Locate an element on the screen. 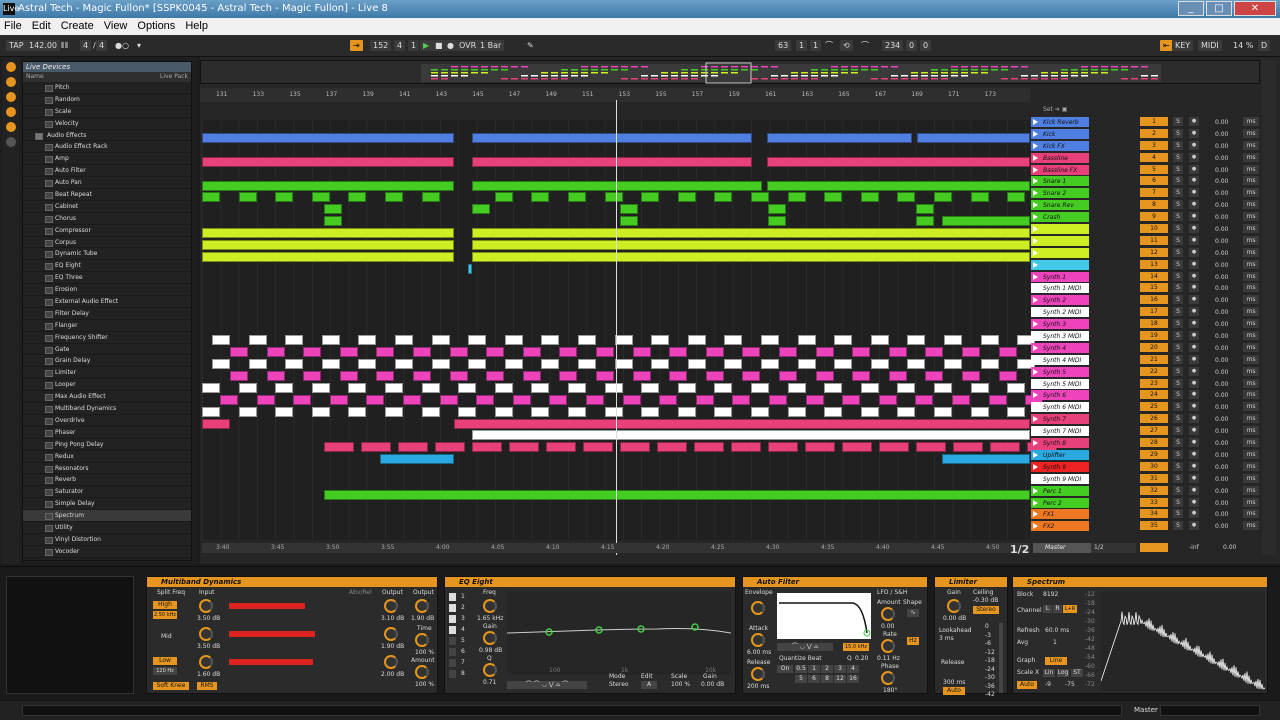 Image resolution: width=1280 pixels, height=720 pixels. track-header: Synth 5 22 S ● 0.00 ms is located at coordinates (1146, 372).